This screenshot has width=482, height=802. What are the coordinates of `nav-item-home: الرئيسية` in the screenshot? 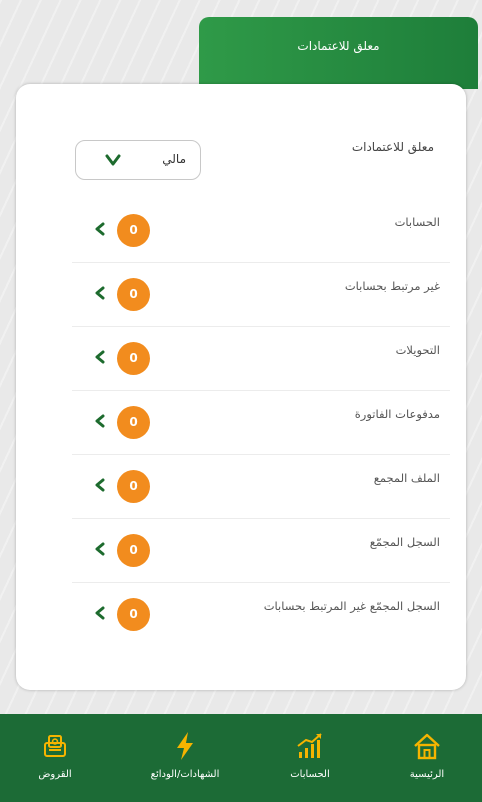 It's located at (427, 758).